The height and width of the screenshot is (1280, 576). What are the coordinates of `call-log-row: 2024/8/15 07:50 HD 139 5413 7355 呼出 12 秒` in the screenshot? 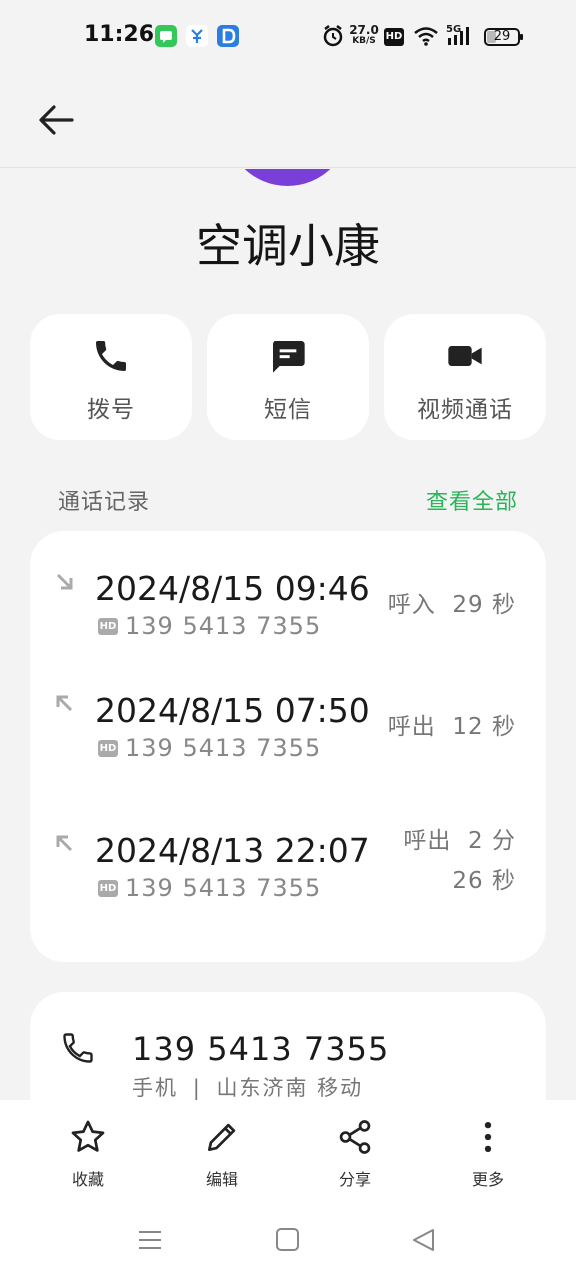 It's located at (288, 746).